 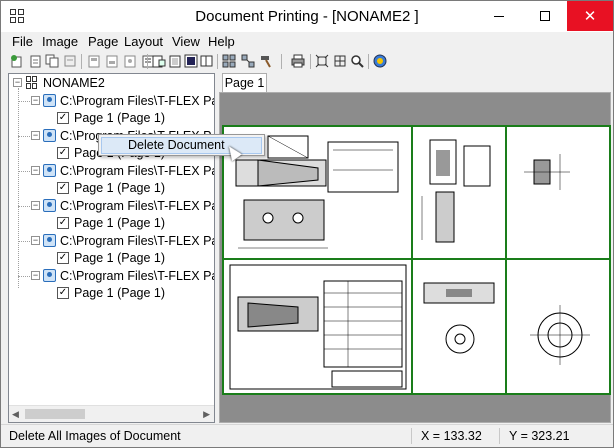 What do you see at coordinates (175, 61) in the screenshot?
I see `fit-icon` at bounding box center [175, 61].